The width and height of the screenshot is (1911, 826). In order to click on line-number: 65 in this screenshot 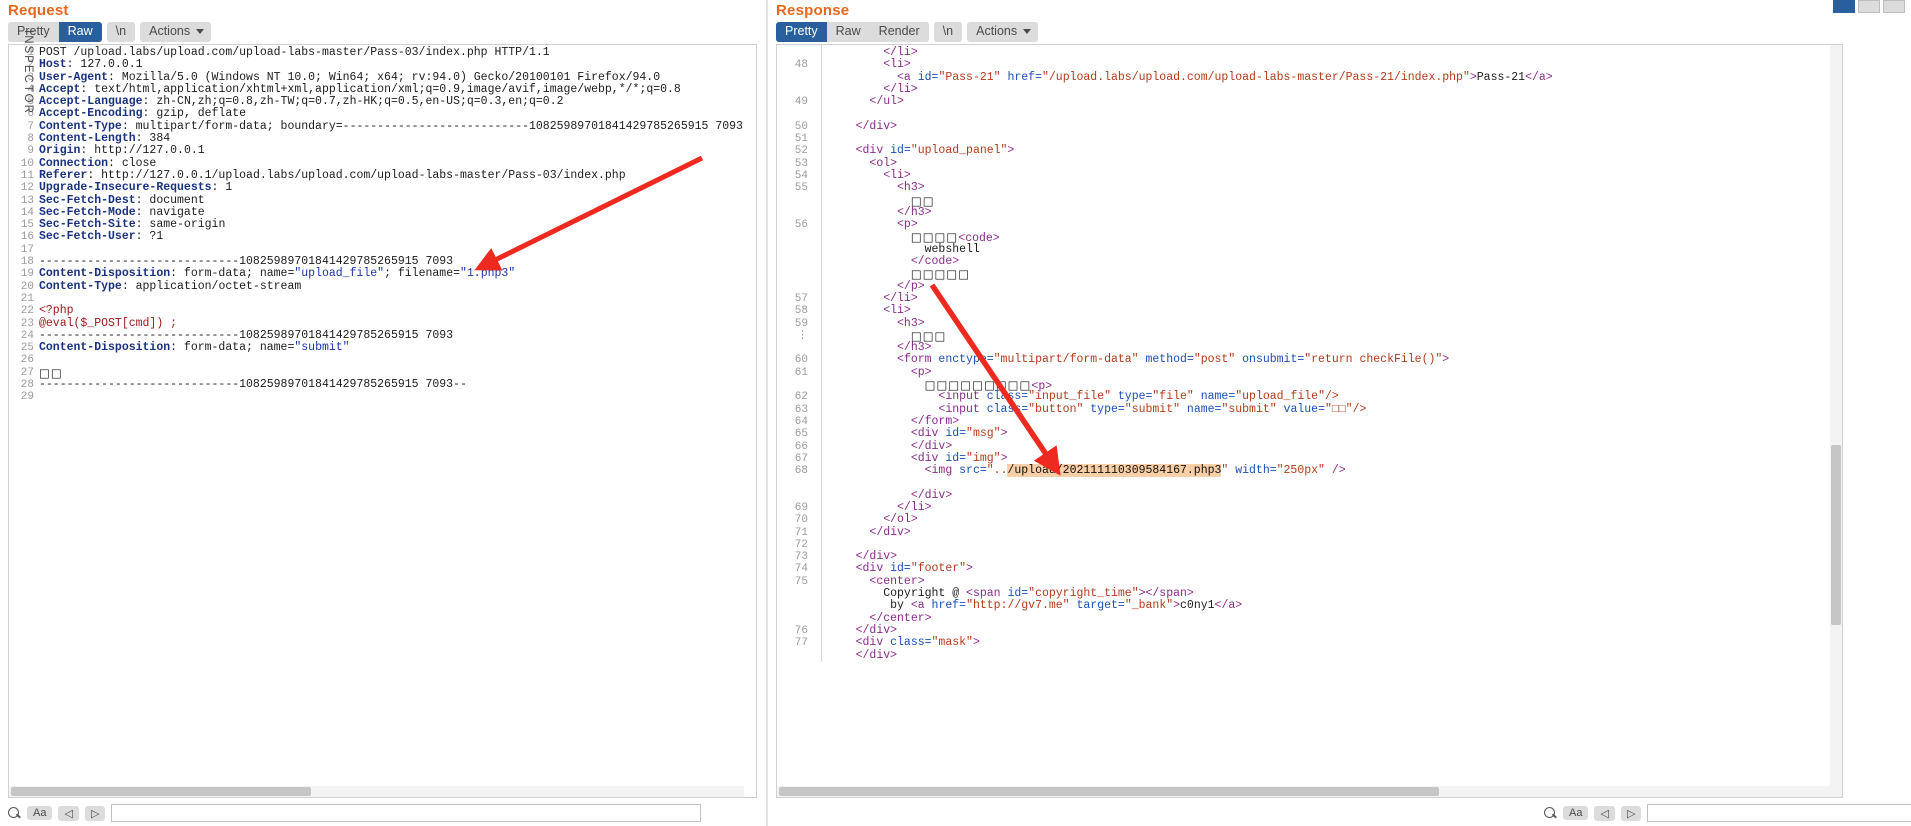, I will do `click(801, 434)`.